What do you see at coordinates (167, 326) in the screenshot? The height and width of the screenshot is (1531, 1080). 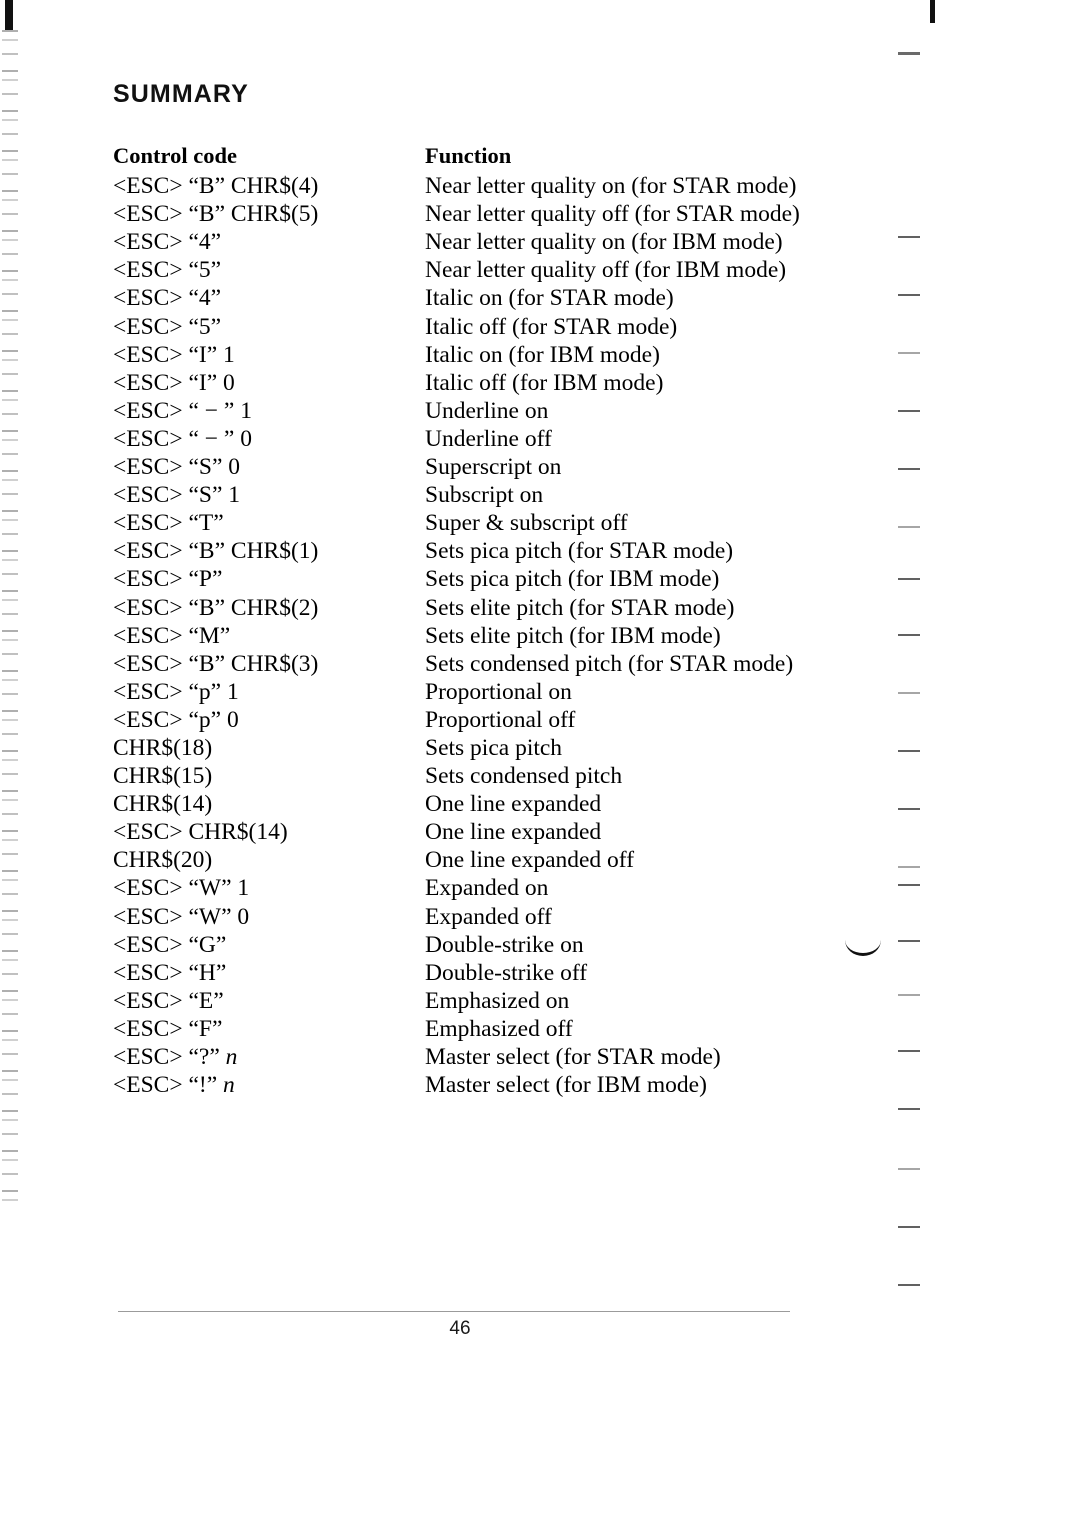 I see `control-code-cell: <ESC> “5”` at bounding box center [167, 326].